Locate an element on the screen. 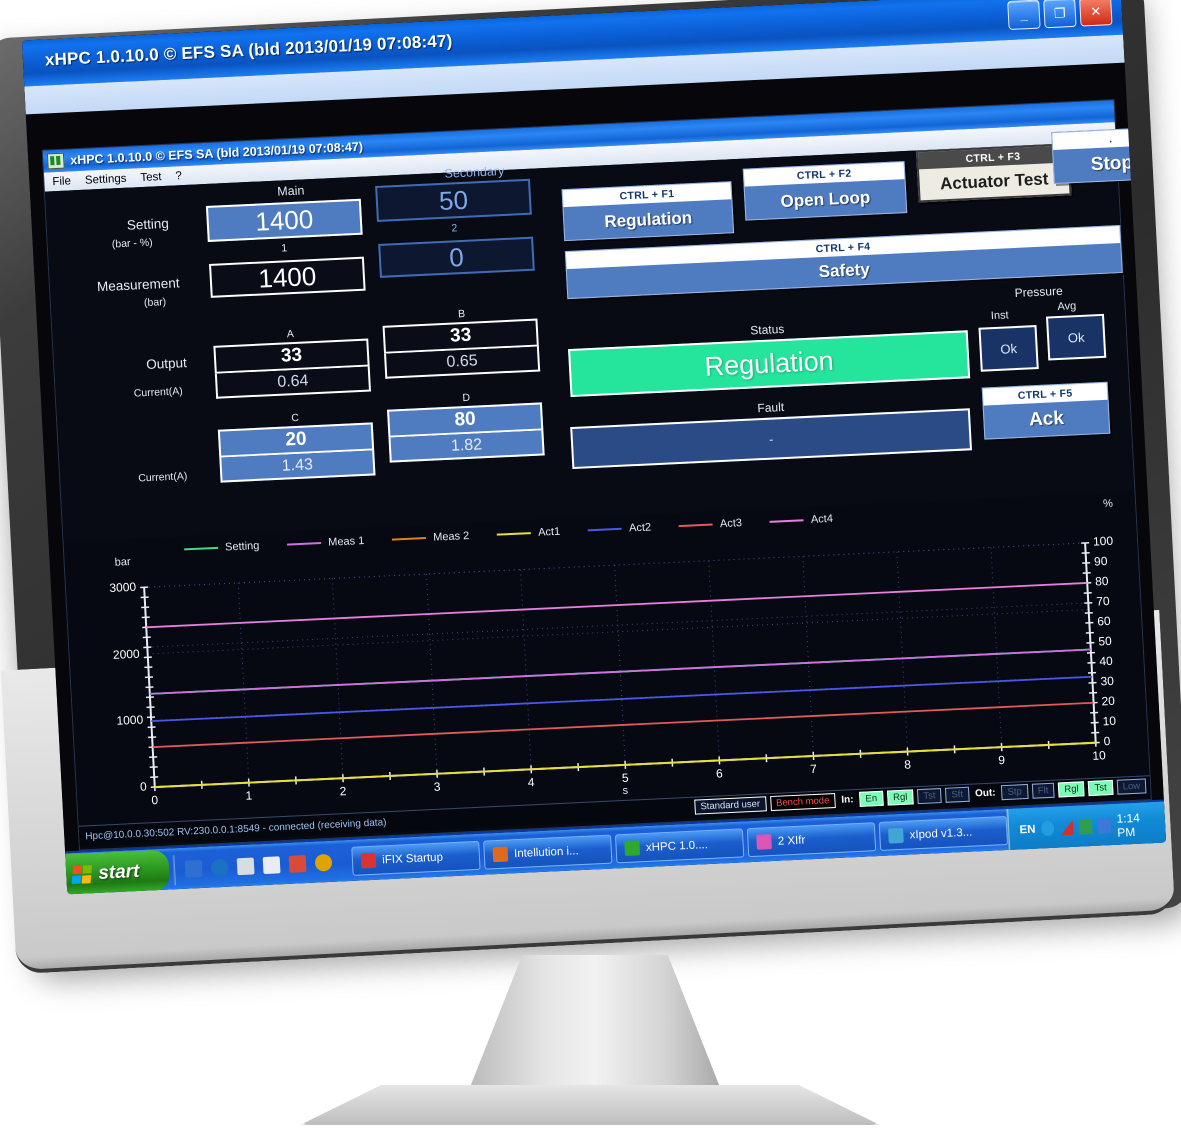 The image size is (1181, 1133). actuator-test-label: Actuator Test is located at coordinates (994, 180).